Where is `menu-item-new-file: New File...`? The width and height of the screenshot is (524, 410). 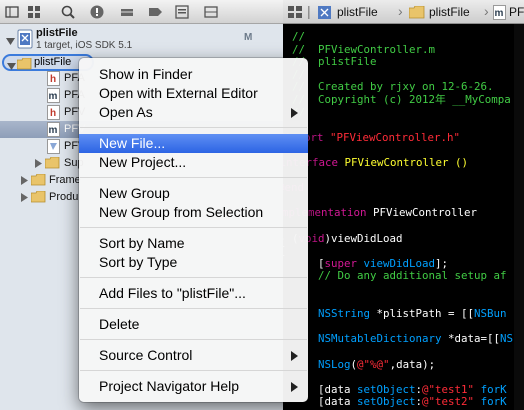
menu-item-new-file: New File... is located at coordinates (193, 143).